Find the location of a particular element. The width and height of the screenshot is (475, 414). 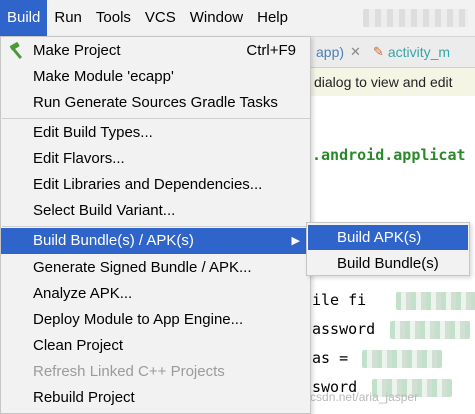

tab-activity: ✎ activity_m is located at coordinates (411, 52).